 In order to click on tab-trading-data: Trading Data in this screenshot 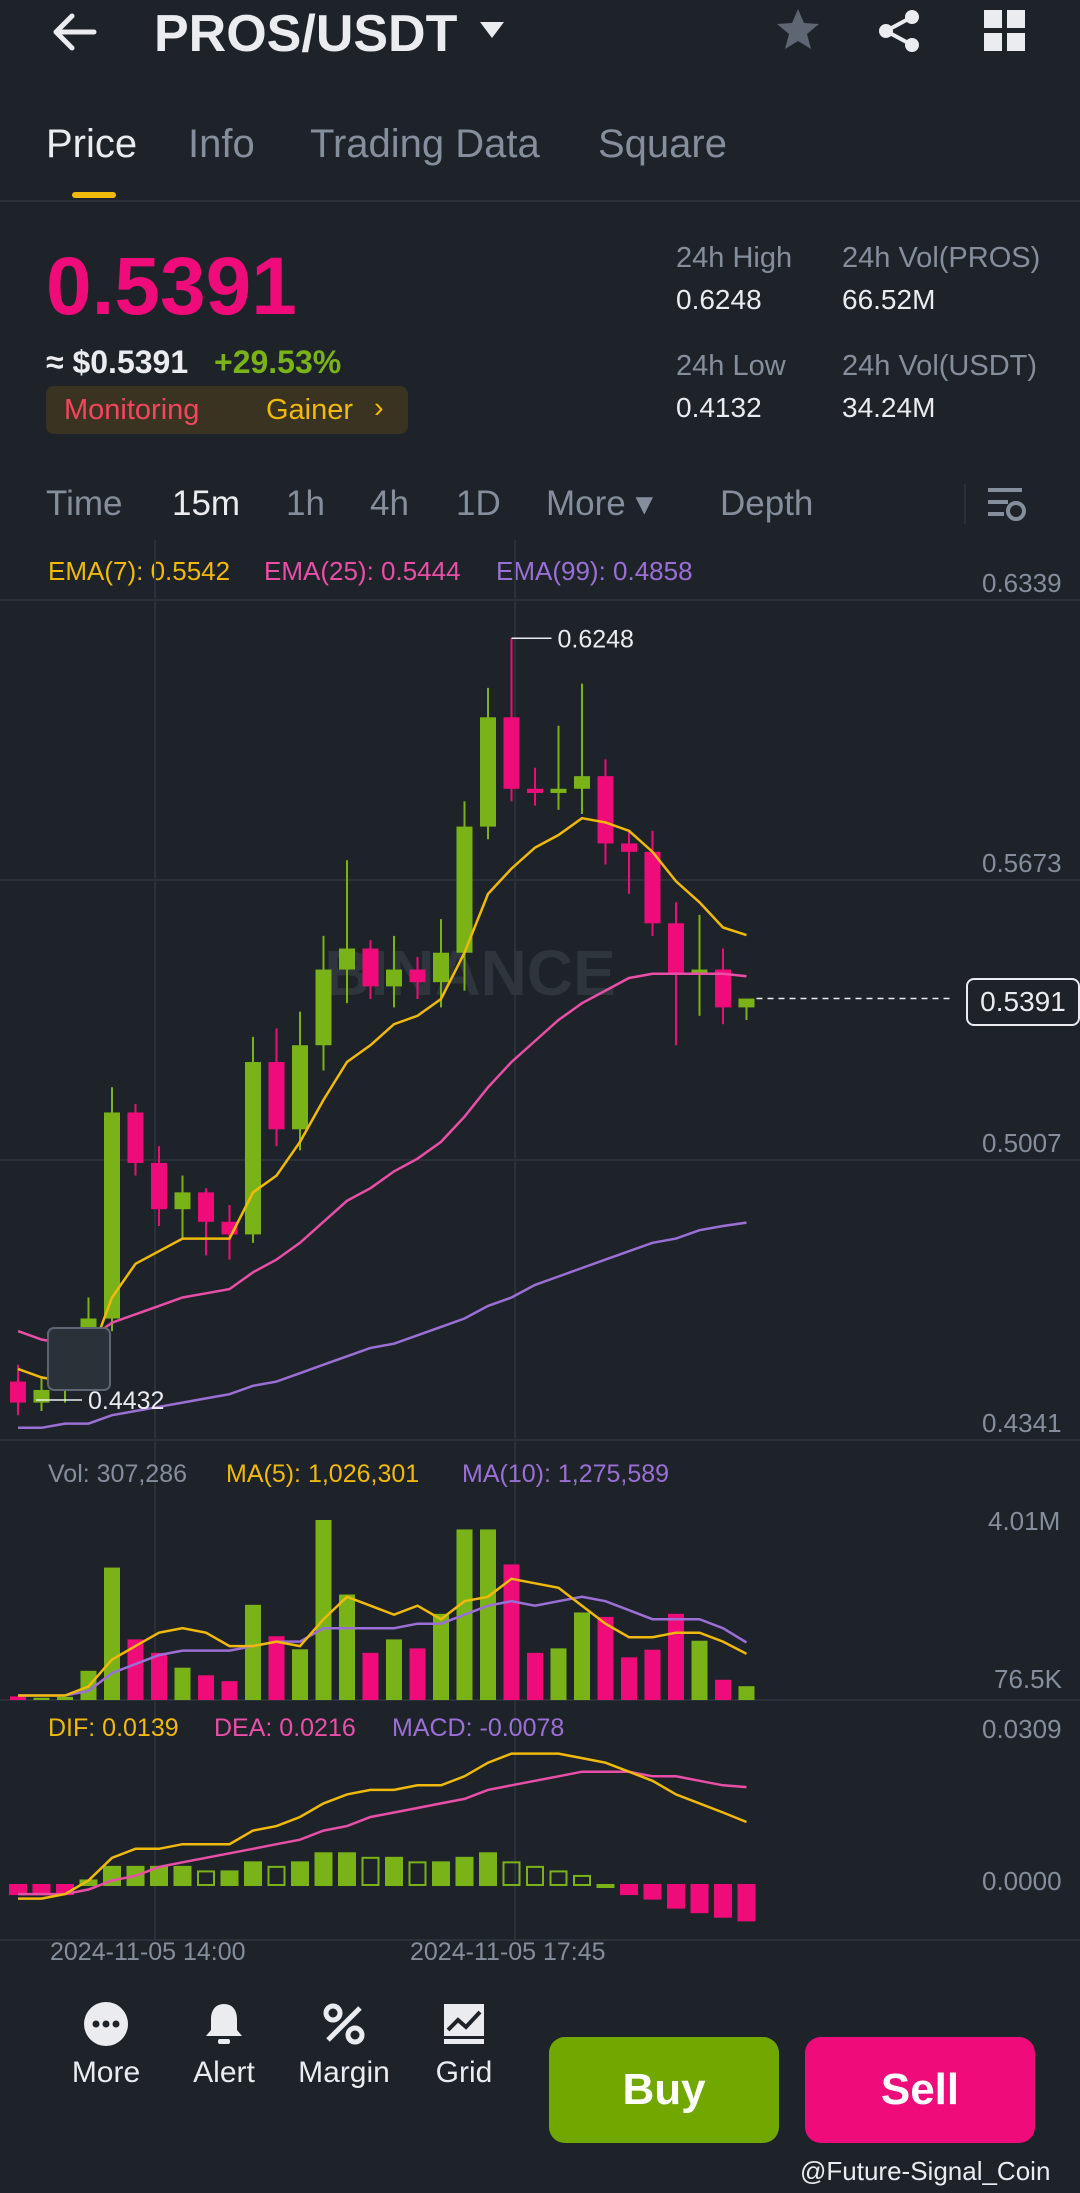, I will do `click(425, 144)`.